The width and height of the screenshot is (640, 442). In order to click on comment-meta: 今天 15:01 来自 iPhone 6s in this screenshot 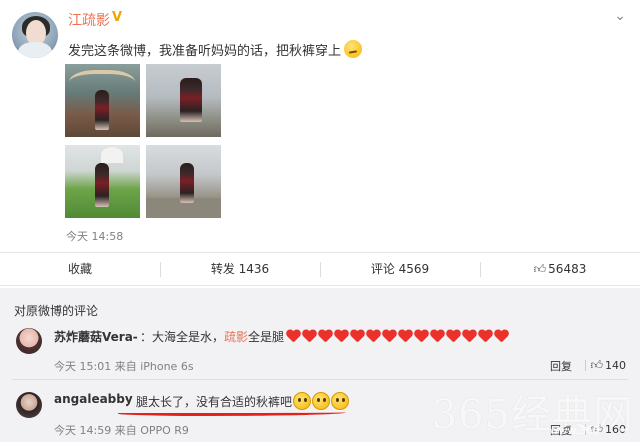, I will do `click(124, 366)`.